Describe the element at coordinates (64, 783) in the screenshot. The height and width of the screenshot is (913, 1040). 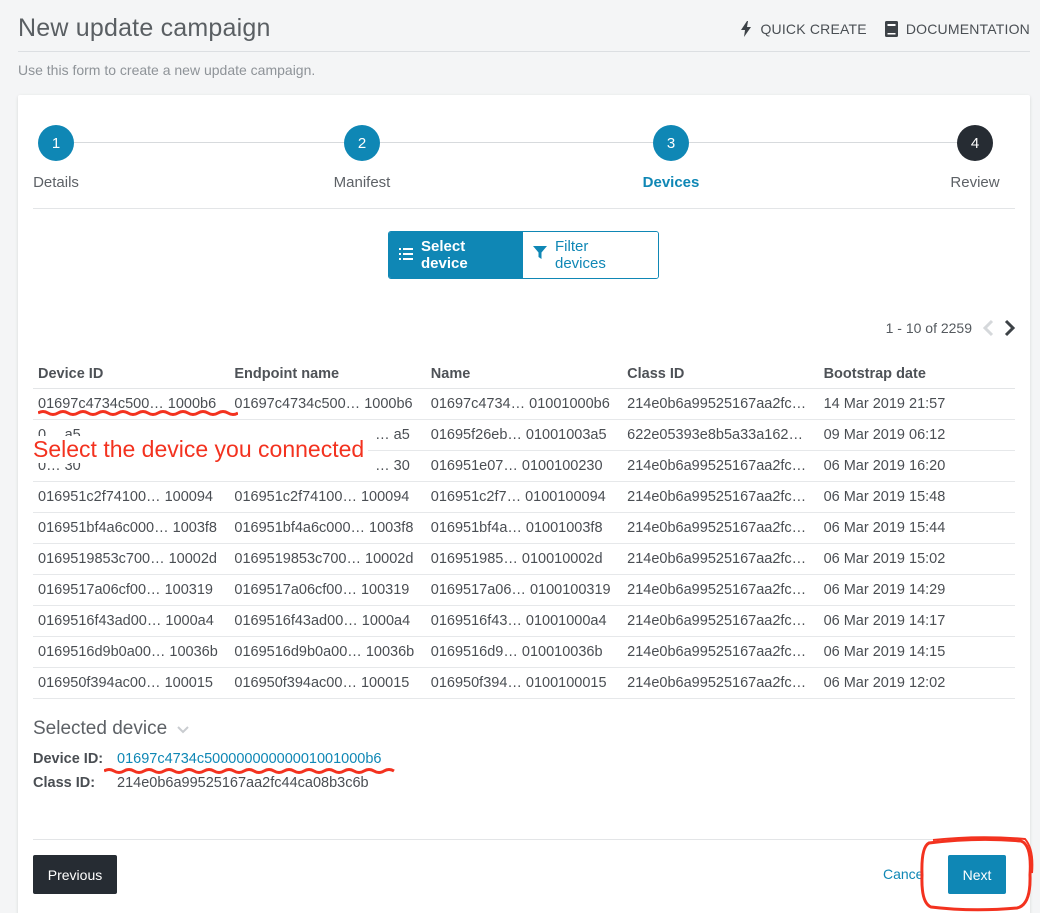
I see `class-id-label: Class ID:` at that location.